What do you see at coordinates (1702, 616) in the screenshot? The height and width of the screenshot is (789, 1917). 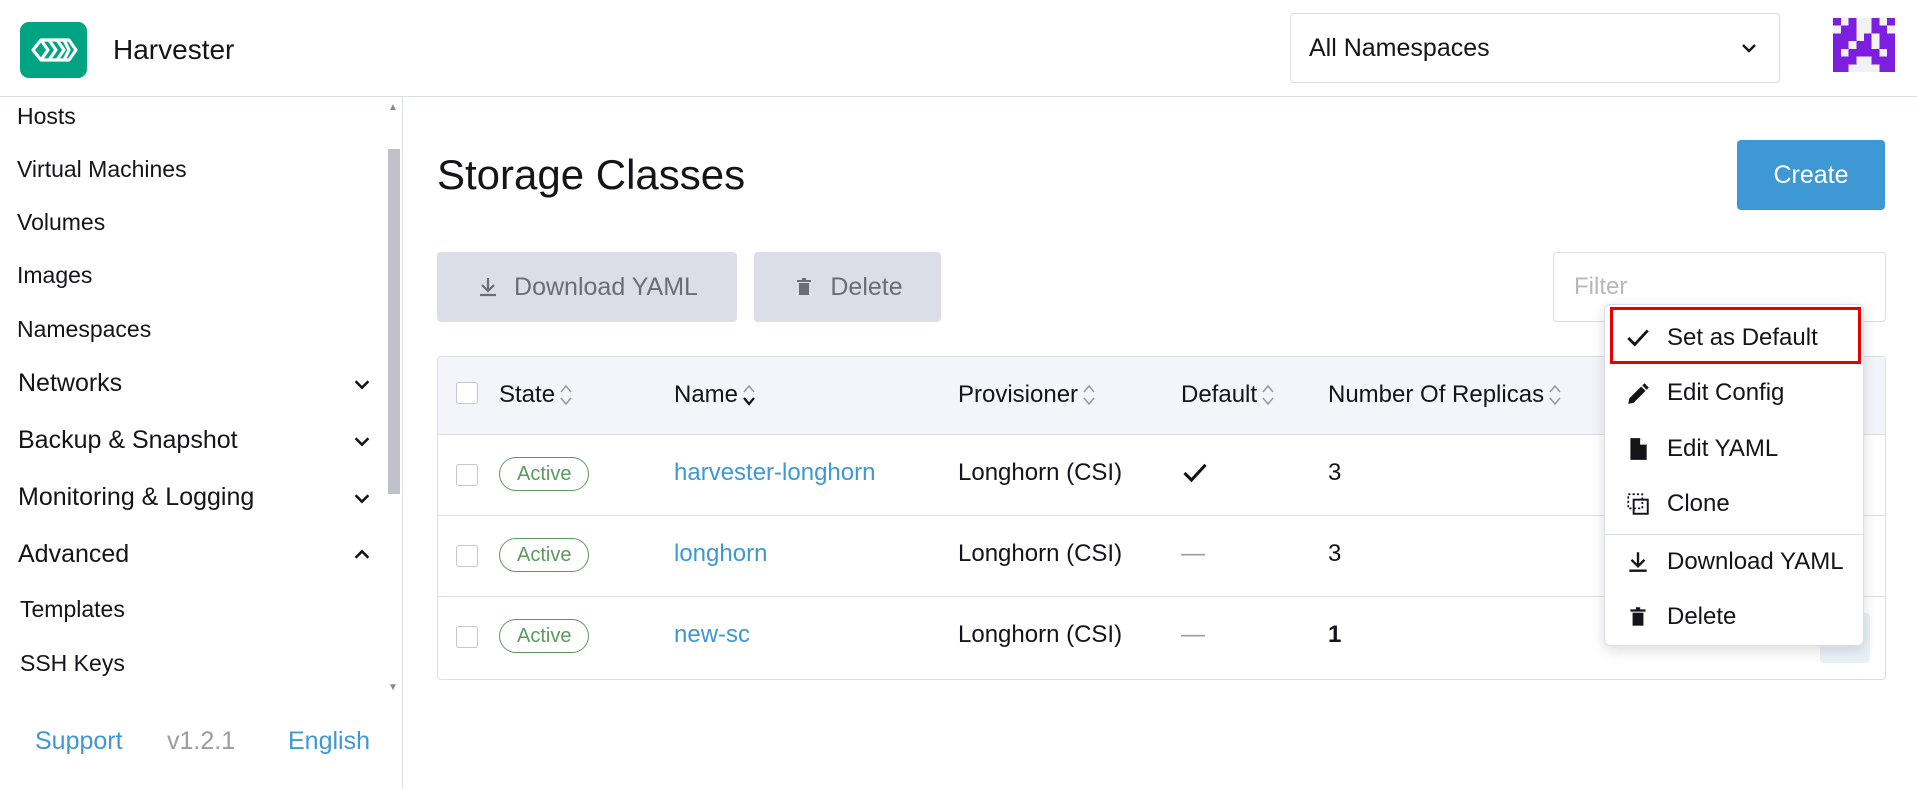 I see `menu-item-label: Delete` at bounding box center [1702, 616].